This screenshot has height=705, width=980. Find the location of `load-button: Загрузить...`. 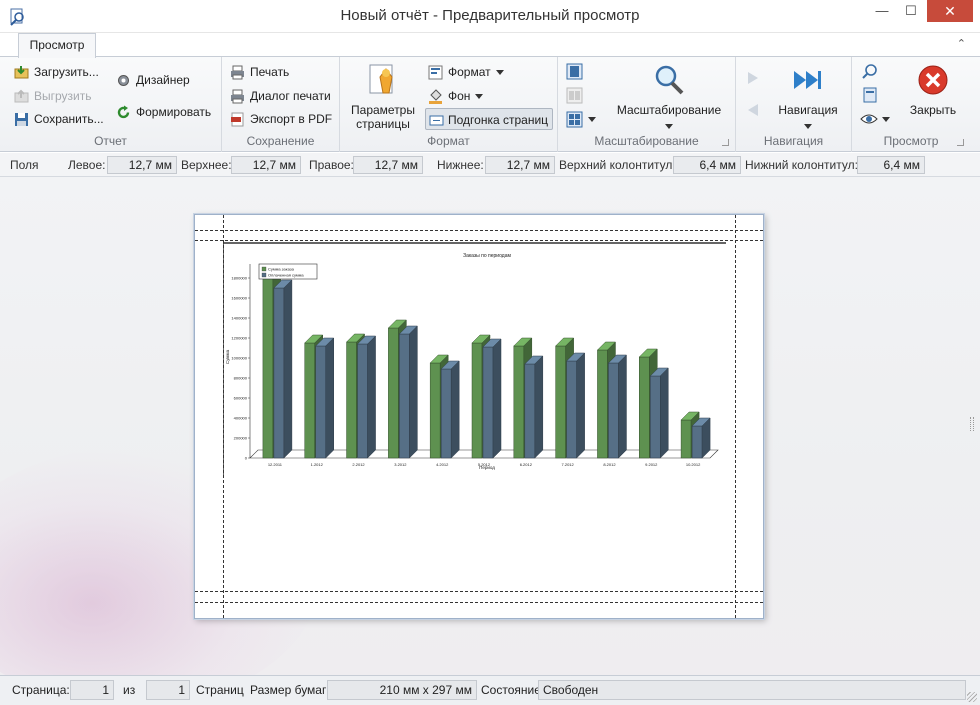

load-button: Загрузить... is located at coordinates (56, 72).